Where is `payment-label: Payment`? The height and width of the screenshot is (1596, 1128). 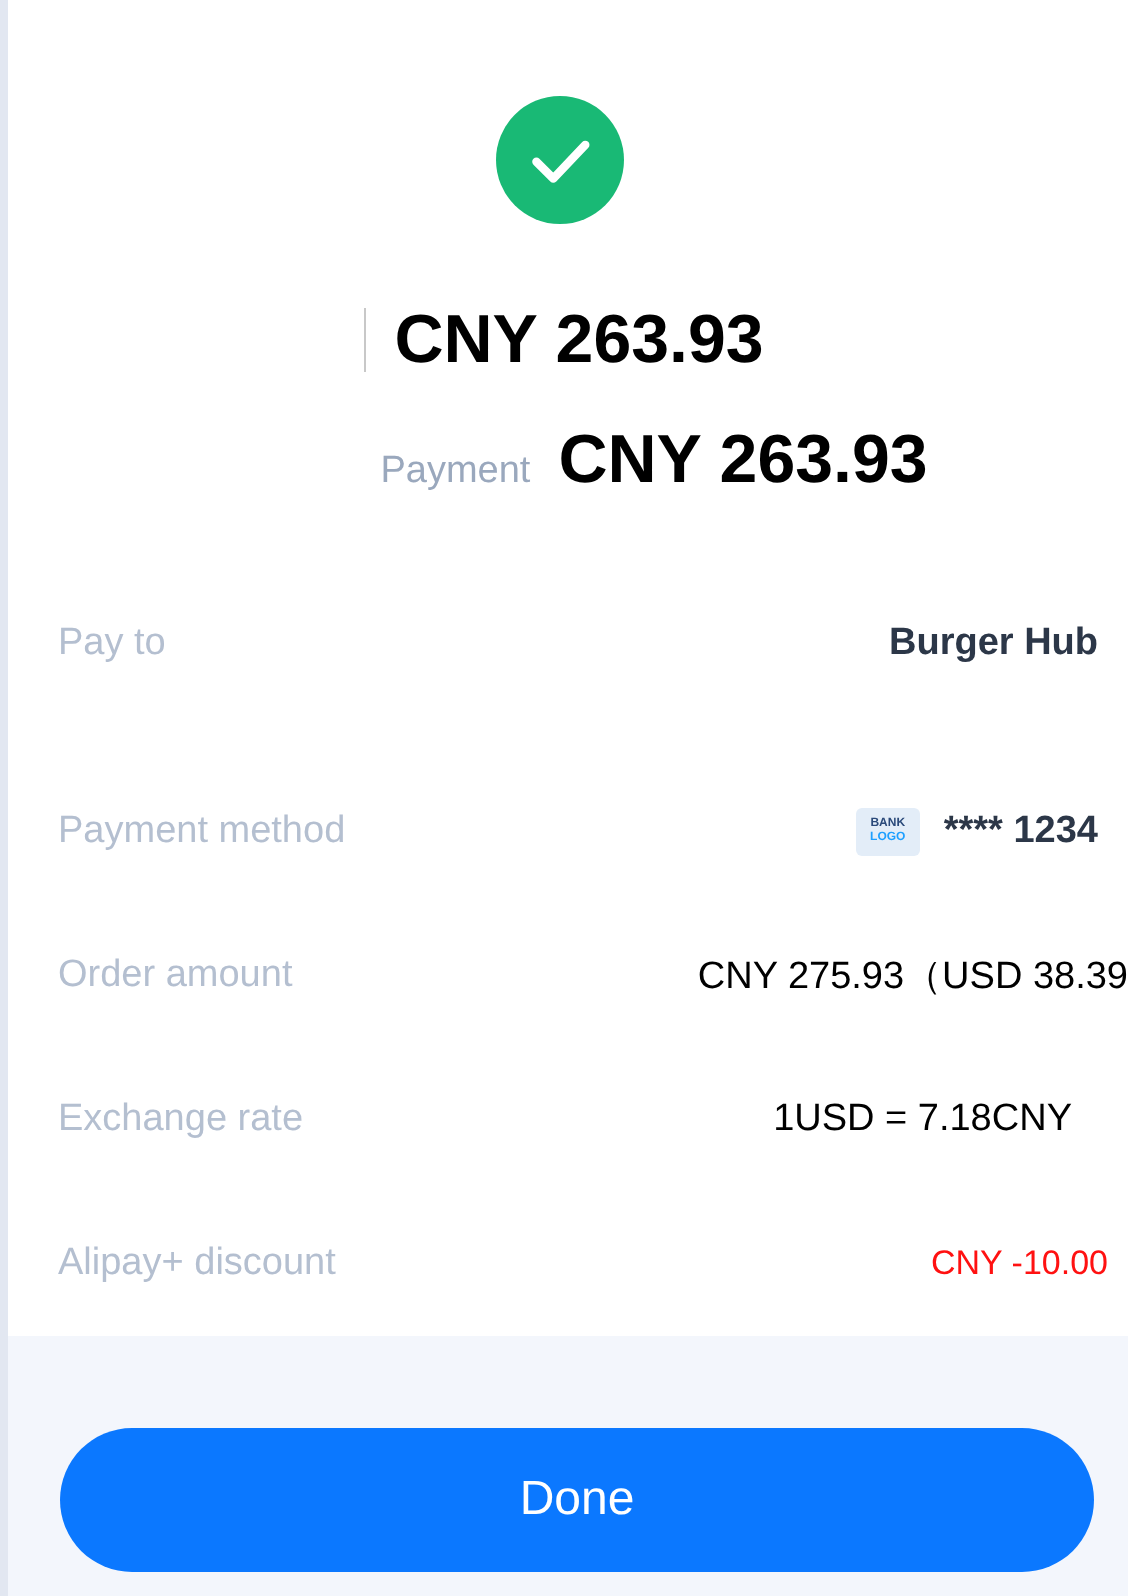
payment-label: Payment is located at coordinates (455, 472).